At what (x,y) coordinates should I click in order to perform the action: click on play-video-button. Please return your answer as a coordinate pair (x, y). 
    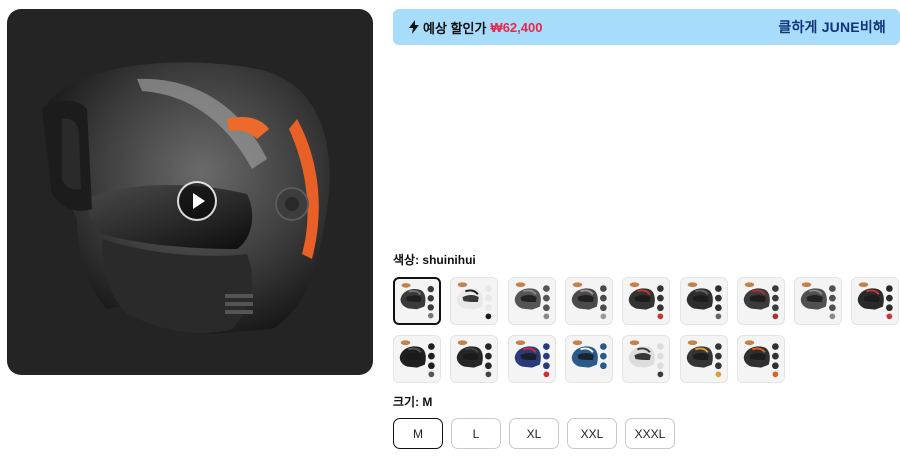
    Looking at the image, I should click on (197, 201).